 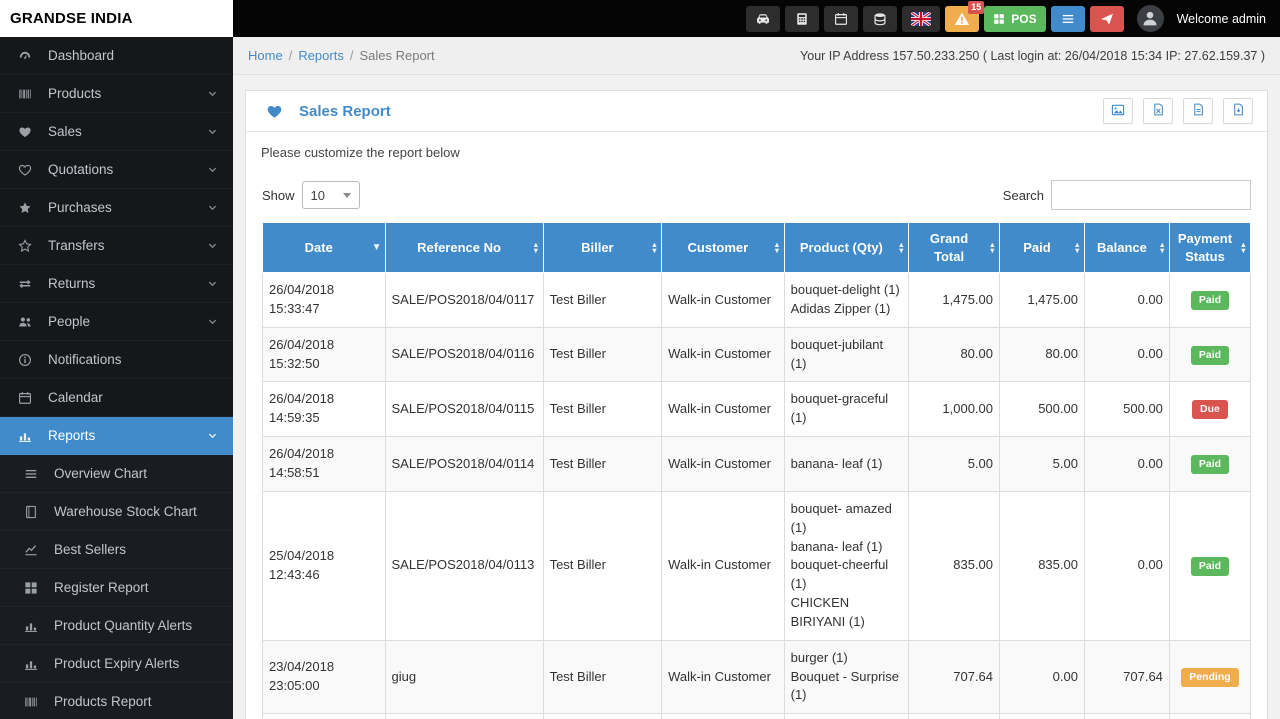 What do you see at coordinates (459, 247) in the screenshot?
I see `column-label: Reference No` at bounding box center [459, 247].